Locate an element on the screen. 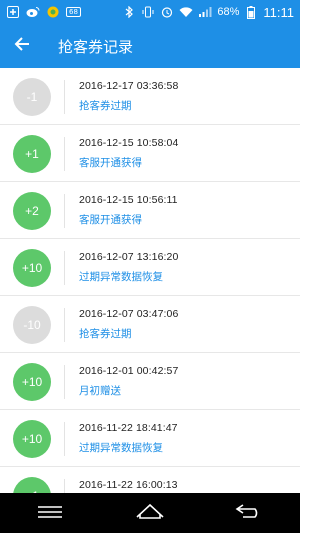 The height and width of the screenshot is (533, 320). navigation-bar is located at coordinates (150, 513).